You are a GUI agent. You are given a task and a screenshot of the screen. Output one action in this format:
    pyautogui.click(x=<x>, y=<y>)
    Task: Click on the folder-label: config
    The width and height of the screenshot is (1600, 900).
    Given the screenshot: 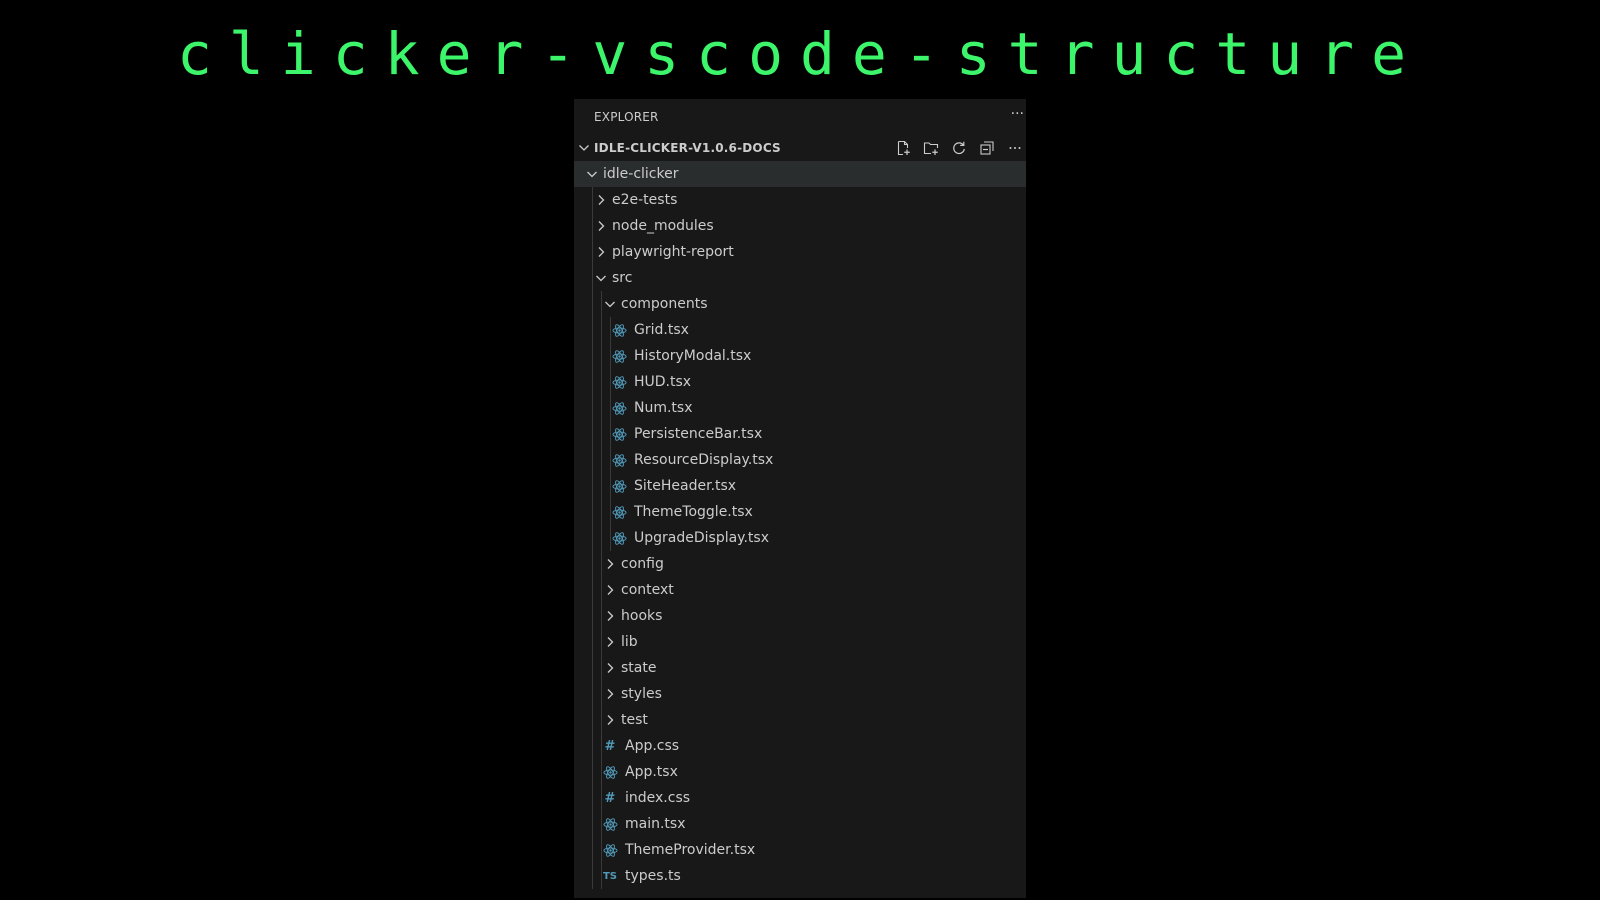 What is the action you would take?
    pyautogui.click(x=642, y=564)
    